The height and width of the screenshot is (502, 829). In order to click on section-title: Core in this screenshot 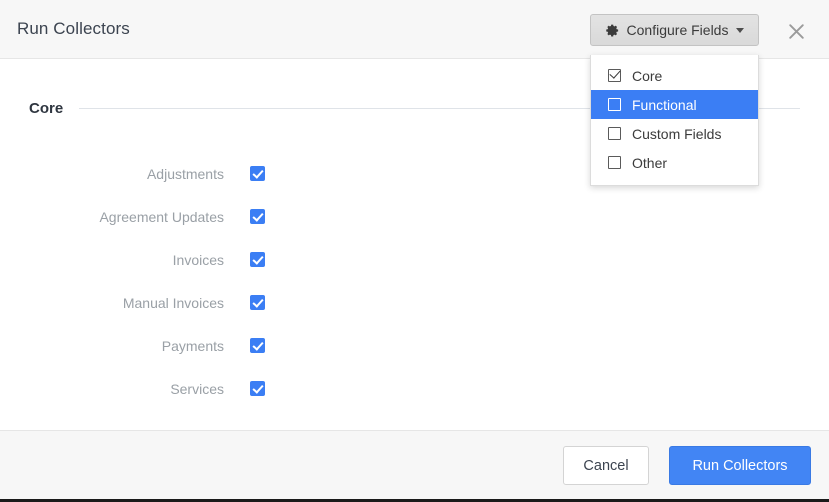, I will do `click(46, 108)`.